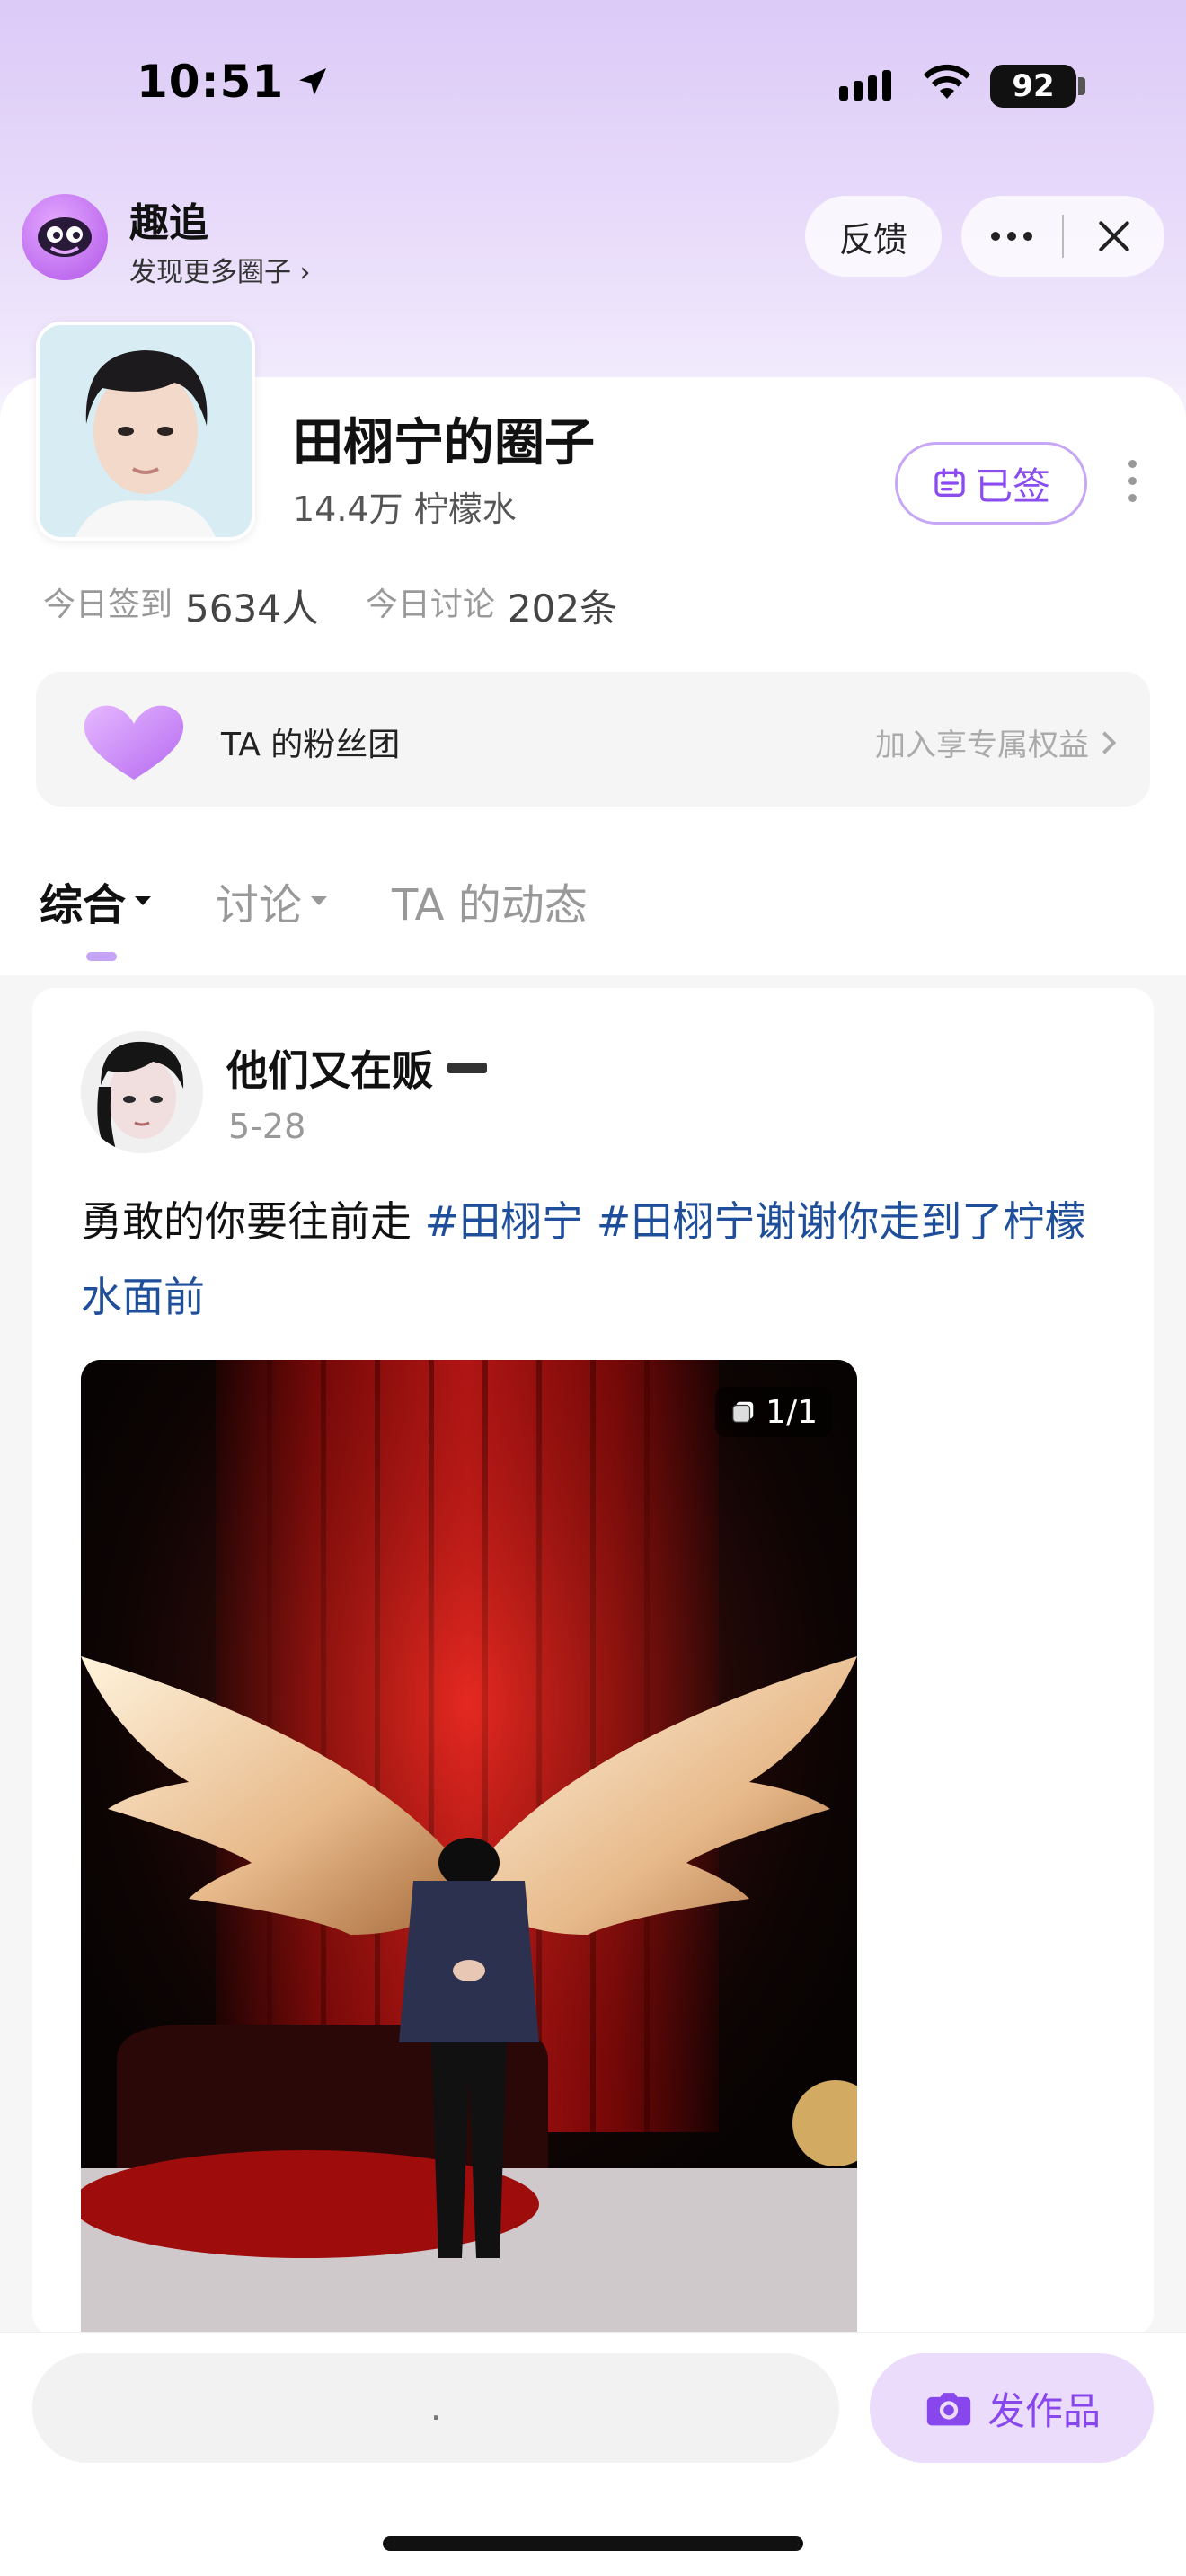  I want to click on calendar-icon, so click(949, 482).